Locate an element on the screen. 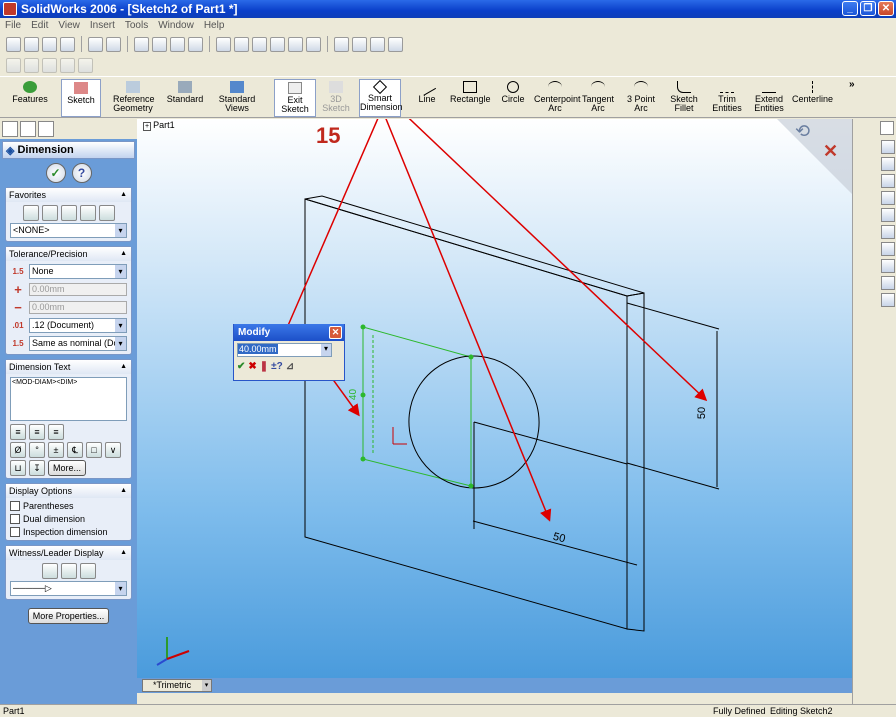  task-pane-tool-5-icon is located at coordinates (888, 283).